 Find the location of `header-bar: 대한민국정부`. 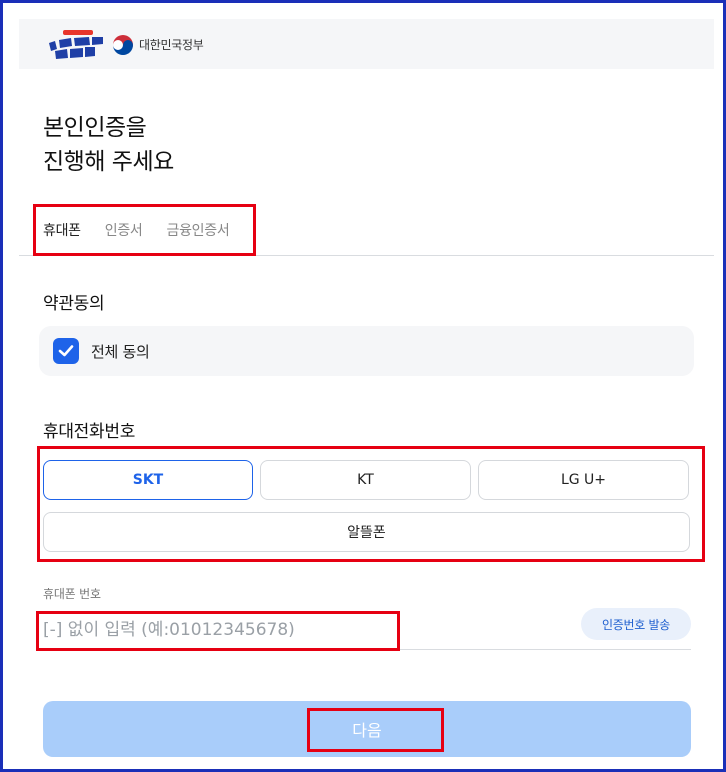

header-bar: 대한민국정부 is located at coordinates (366, 44).